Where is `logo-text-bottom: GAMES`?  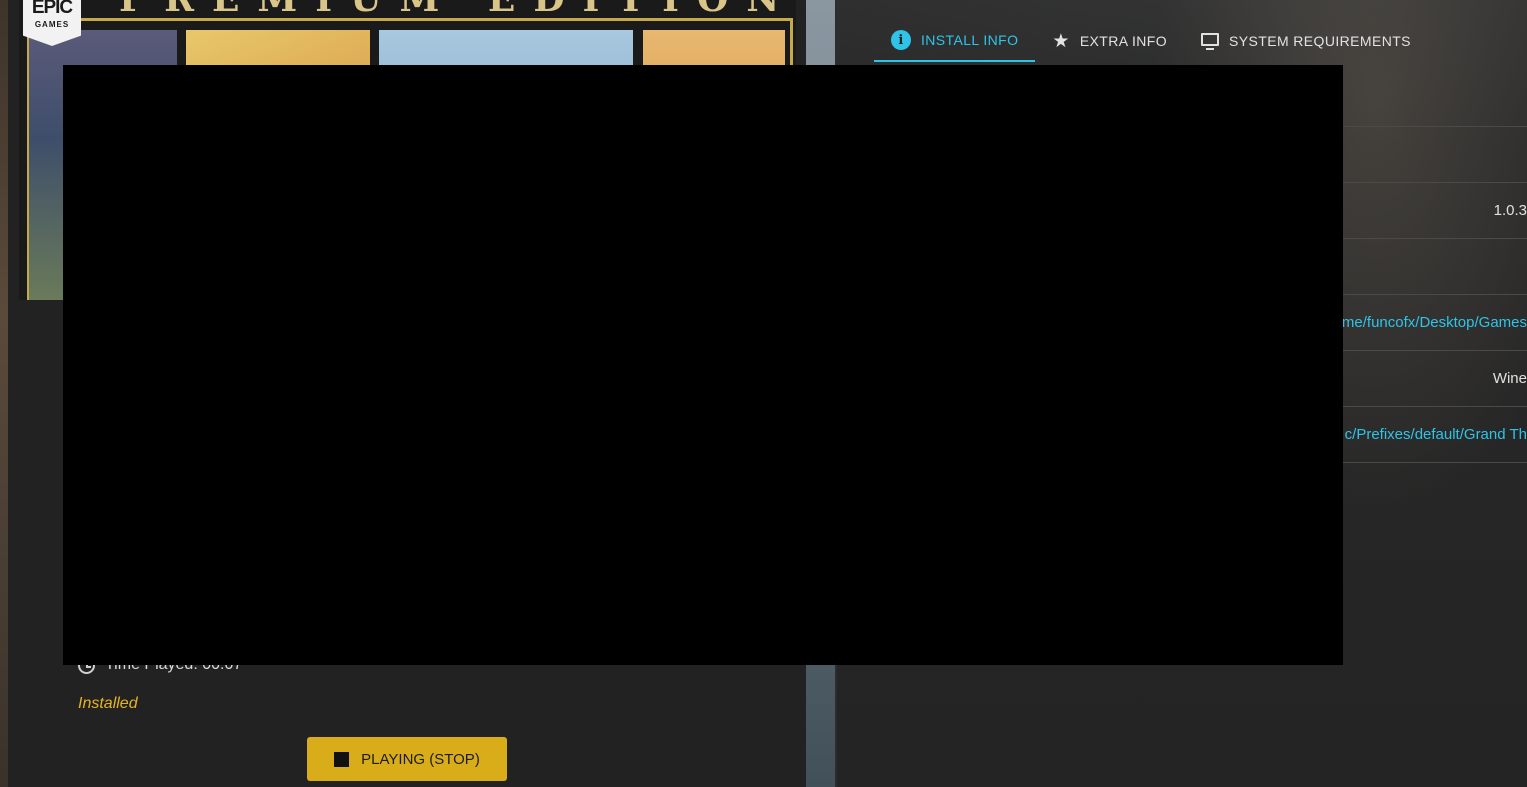 logo-text-bottom: GAMES is located at coordinates (52, 24).